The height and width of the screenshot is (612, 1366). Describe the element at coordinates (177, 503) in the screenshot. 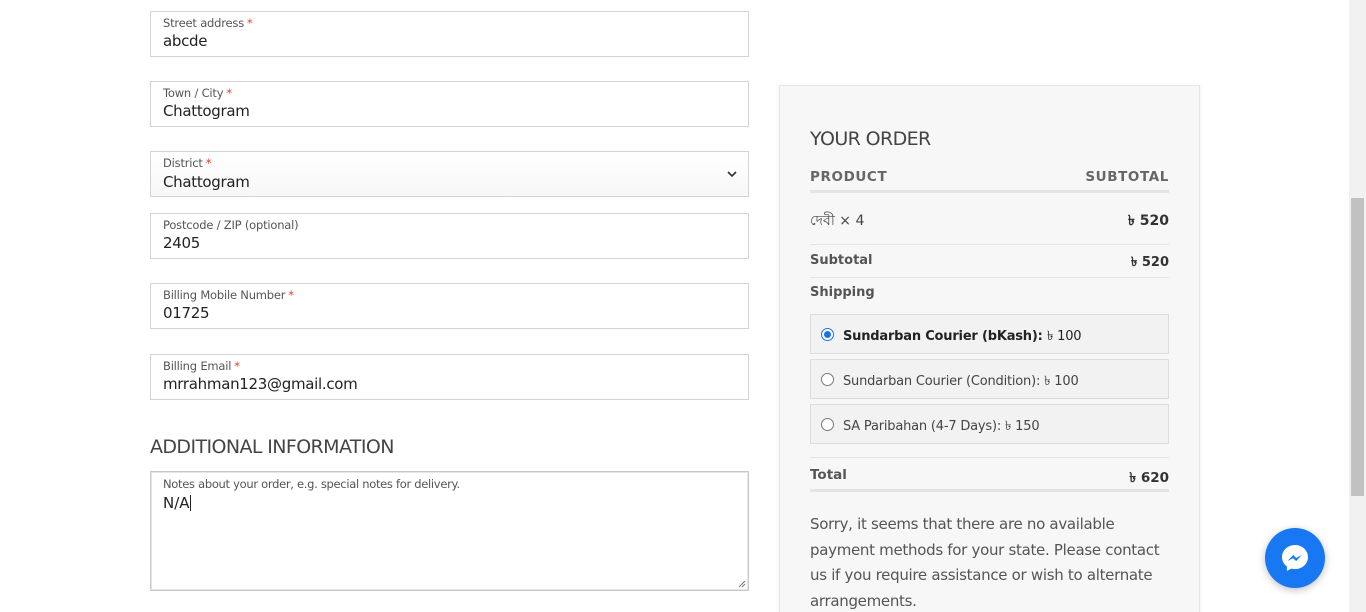

I see `order-notes-value: N/A` at that location.